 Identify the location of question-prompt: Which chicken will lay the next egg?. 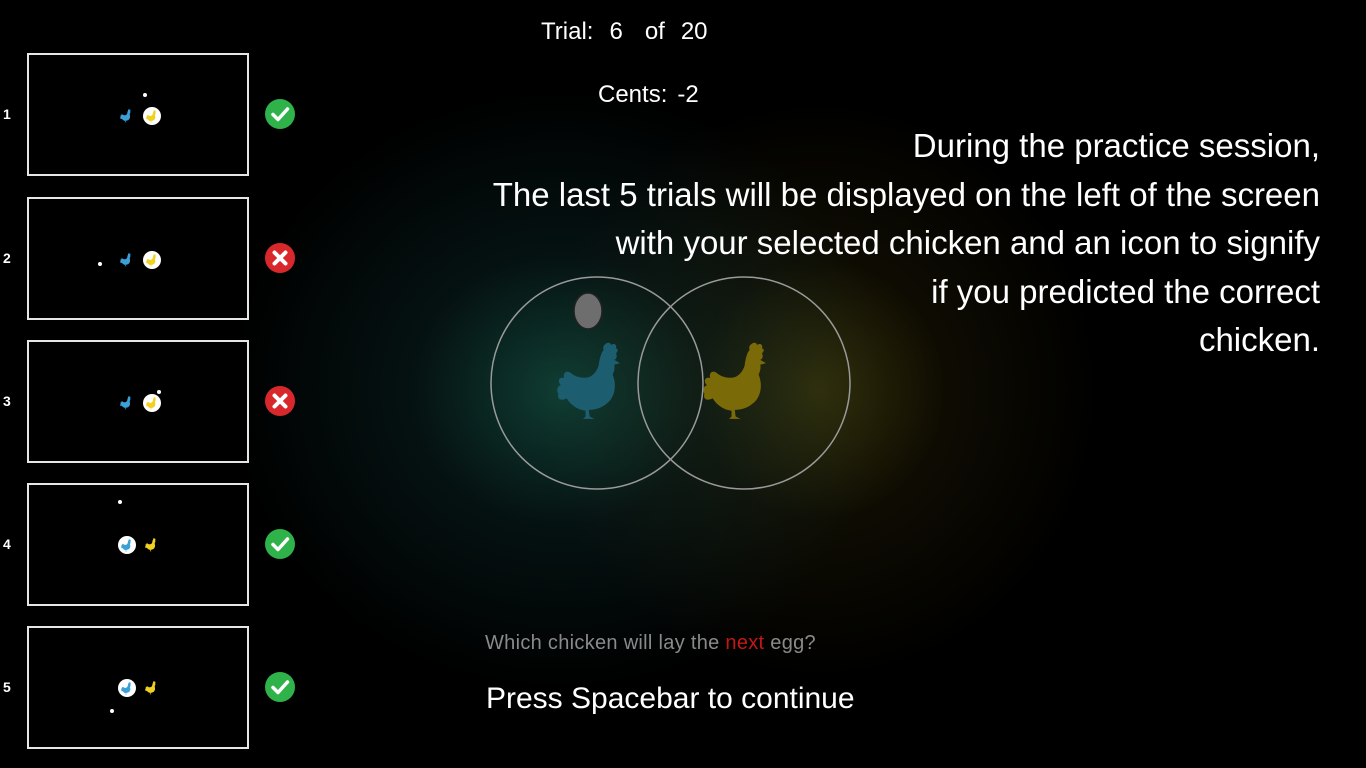
(650, 643).